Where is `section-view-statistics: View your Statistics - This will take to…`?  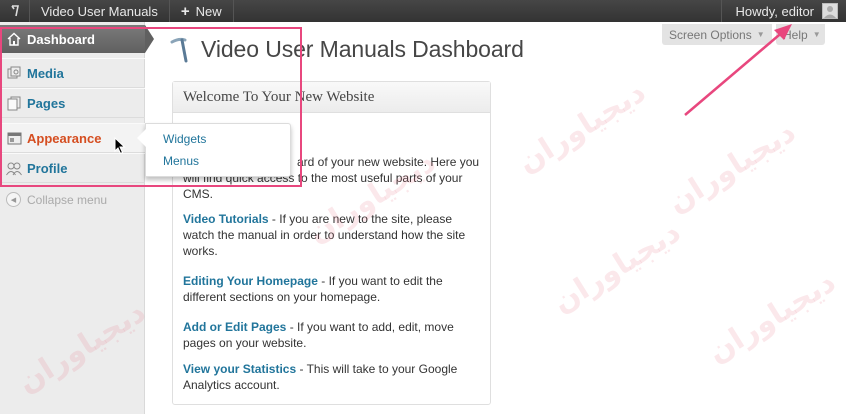
section-view-statistics: View your Statistics - This will take to… is located at coordinates (332, 377).